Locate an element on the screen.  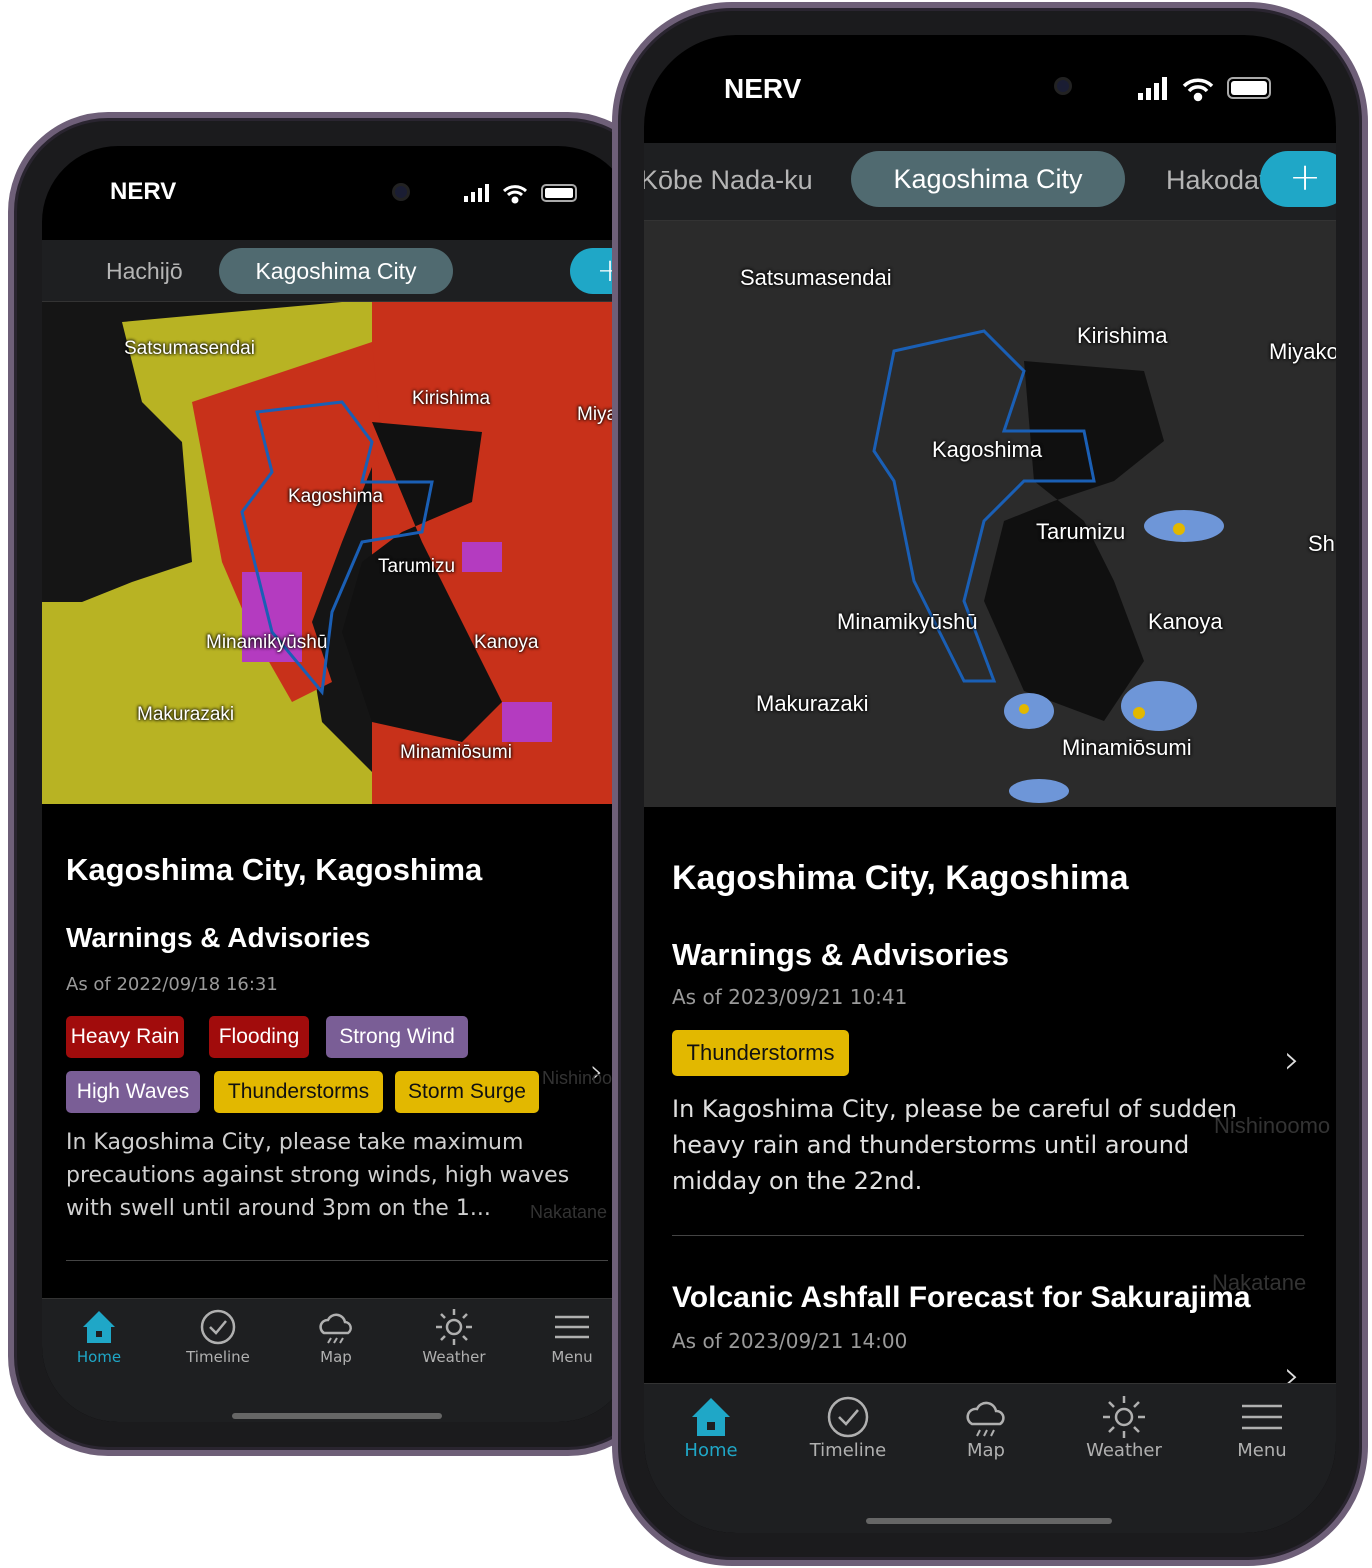
add-location-button: + is located at coordinates (1298, 179).